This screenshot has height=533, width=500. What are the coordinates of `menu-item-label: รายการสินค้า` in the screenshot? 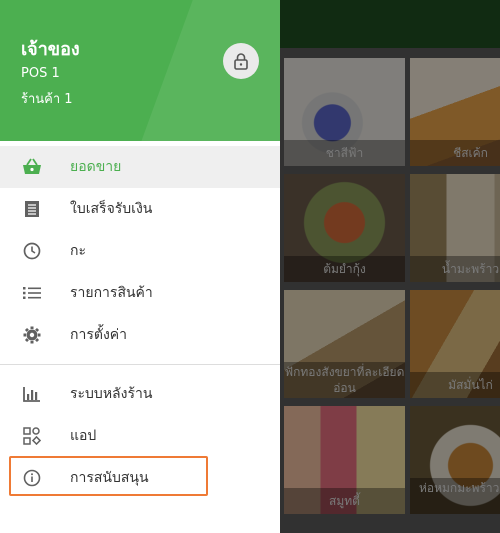 It's located at (111, 293).